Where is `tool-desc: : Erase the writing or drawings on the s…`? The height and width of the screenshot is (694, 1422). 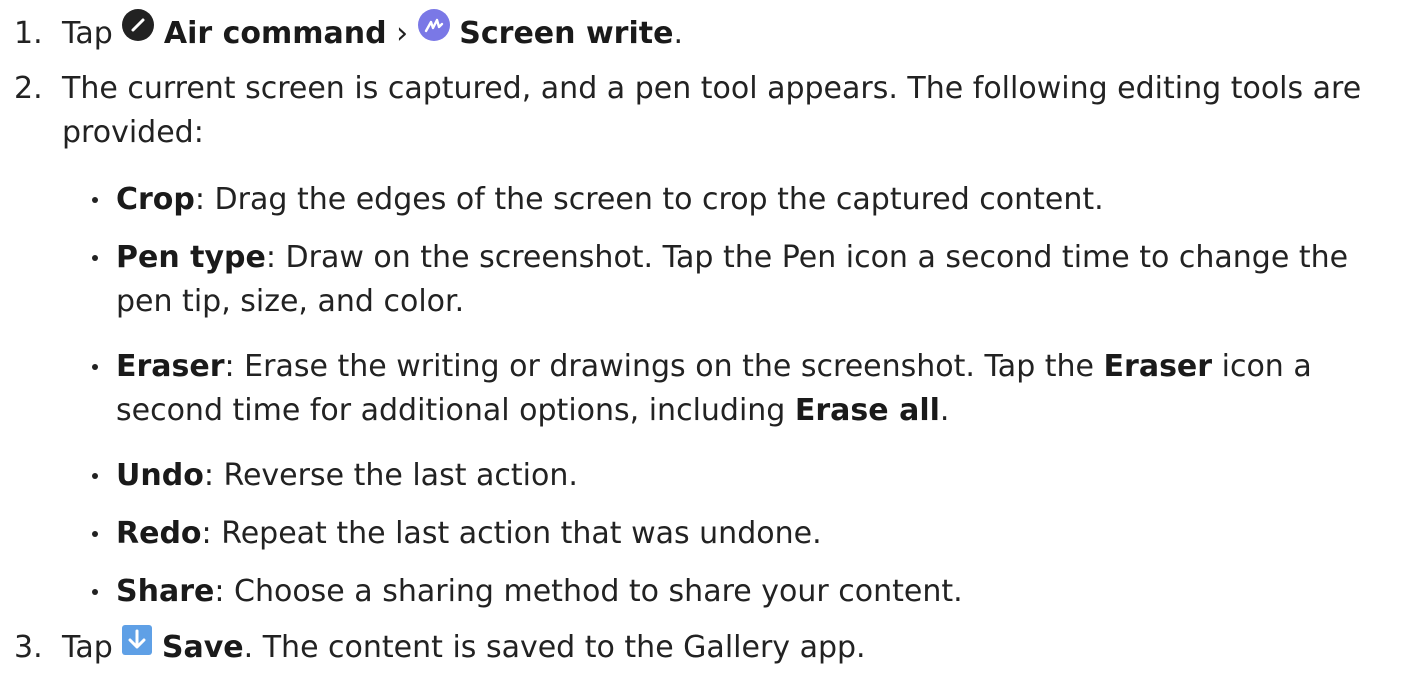 tool-desc: : Erase the writing or drawings on the s… is located at coordinates (664, 366).